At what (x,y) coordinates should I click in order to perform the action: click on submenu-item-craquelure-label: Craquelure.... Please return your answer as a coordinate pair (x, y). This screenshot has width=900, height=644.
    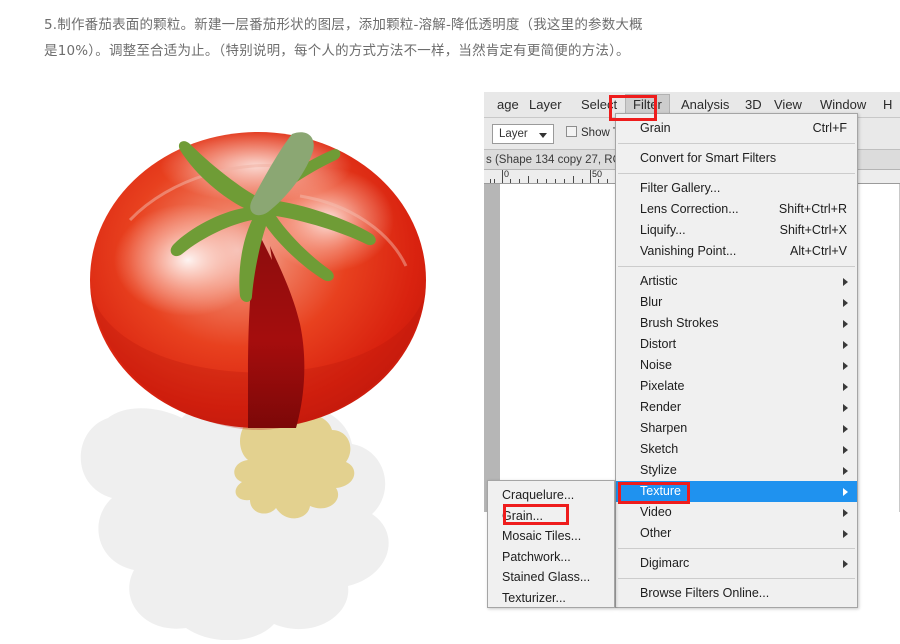
    Looking at the image, I should click on (538, 495).